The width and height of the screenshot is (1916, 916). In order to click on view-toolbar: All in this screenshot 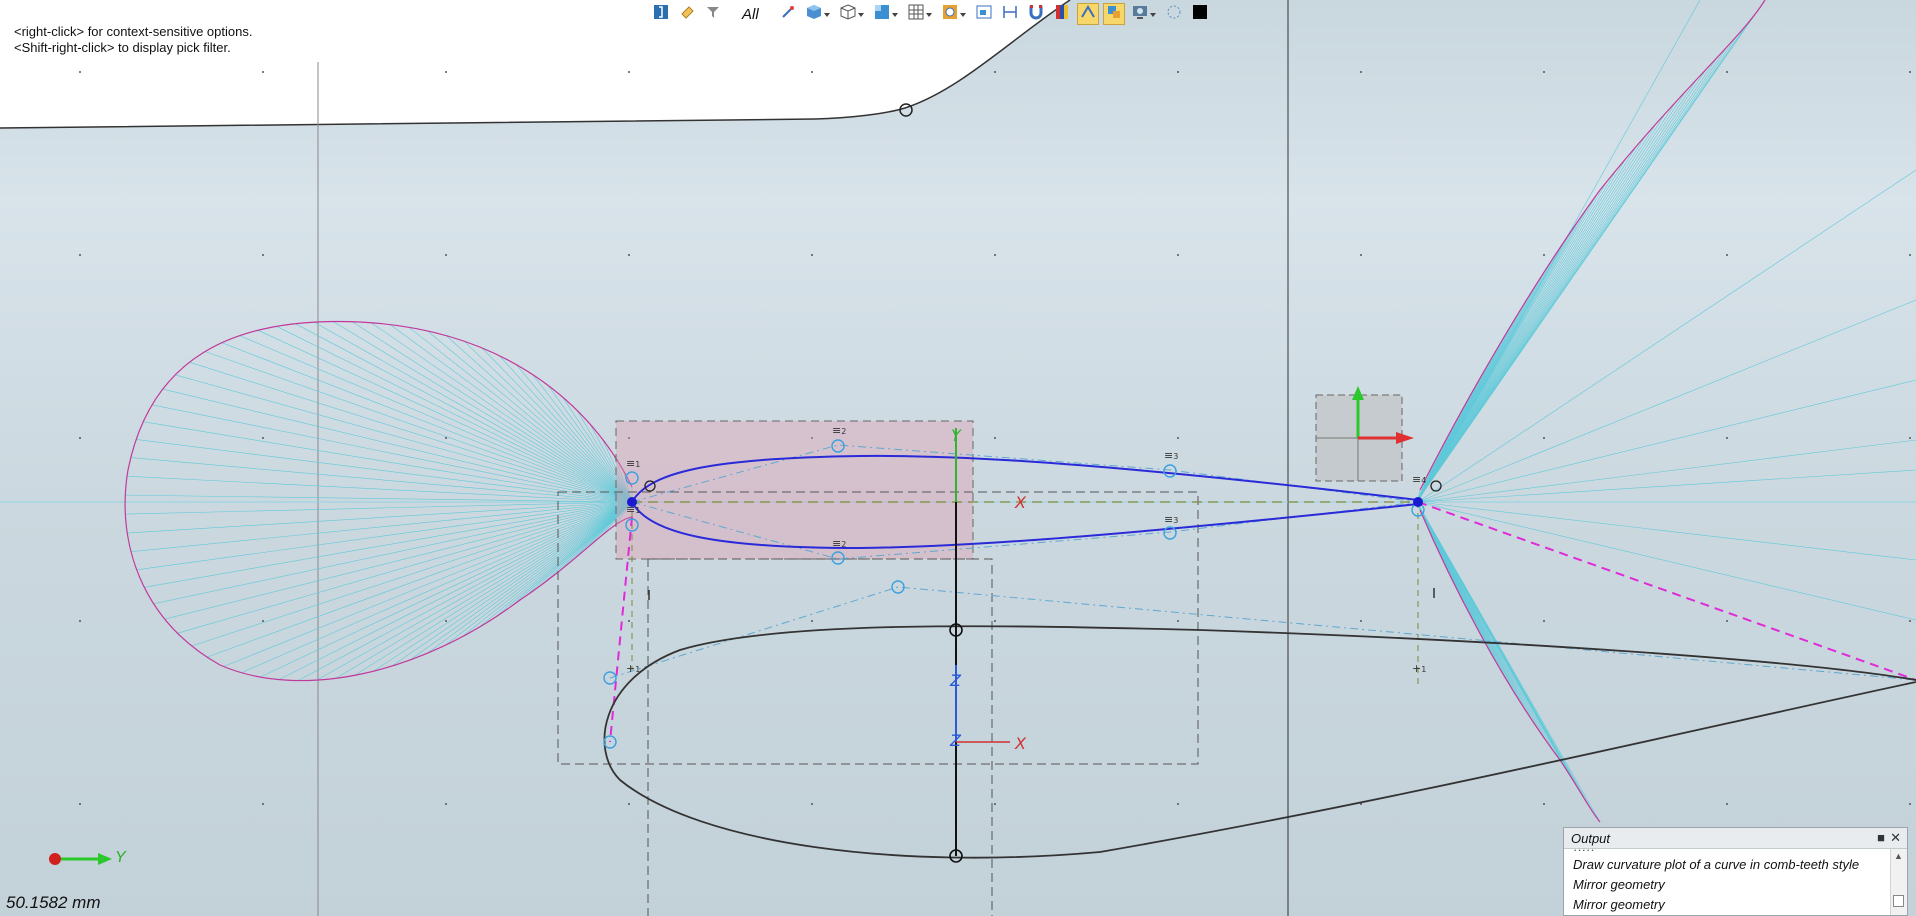, I will do `click(930, 14)`.